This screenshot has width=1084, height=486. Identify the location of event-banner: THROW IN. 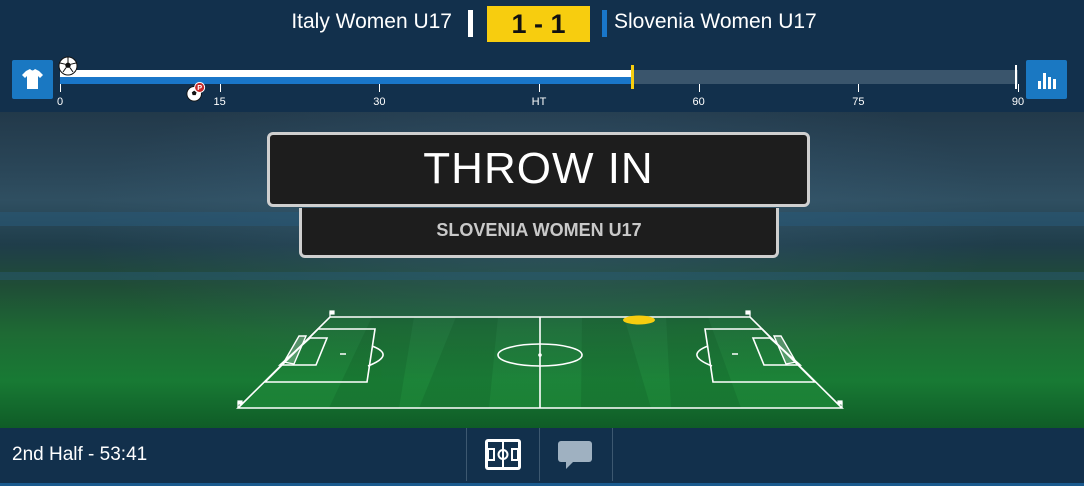
(538, 169).